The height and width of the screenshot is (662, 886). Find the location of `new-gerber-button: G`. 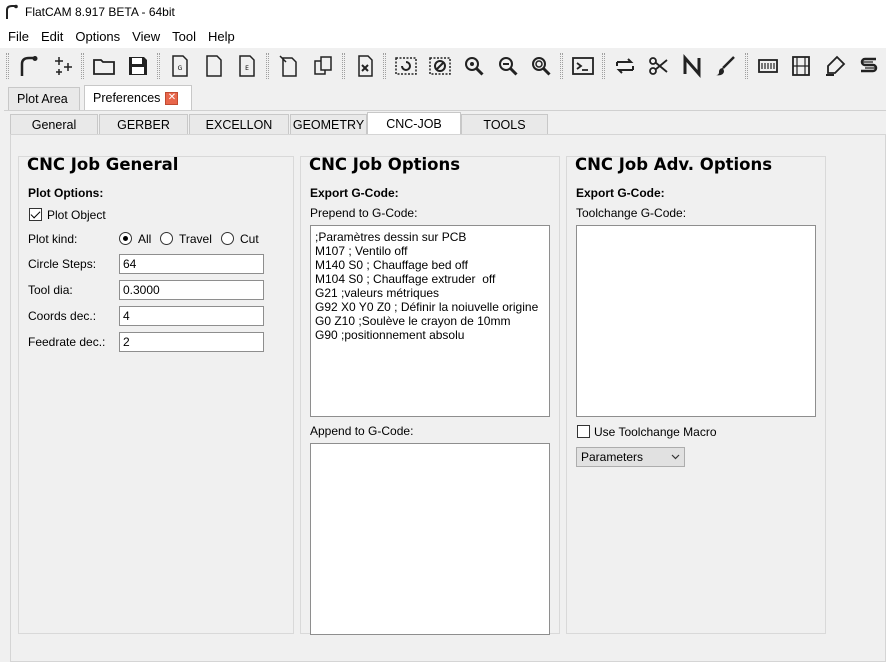

new-gerber-button: G is located at coordinates (180, 66).